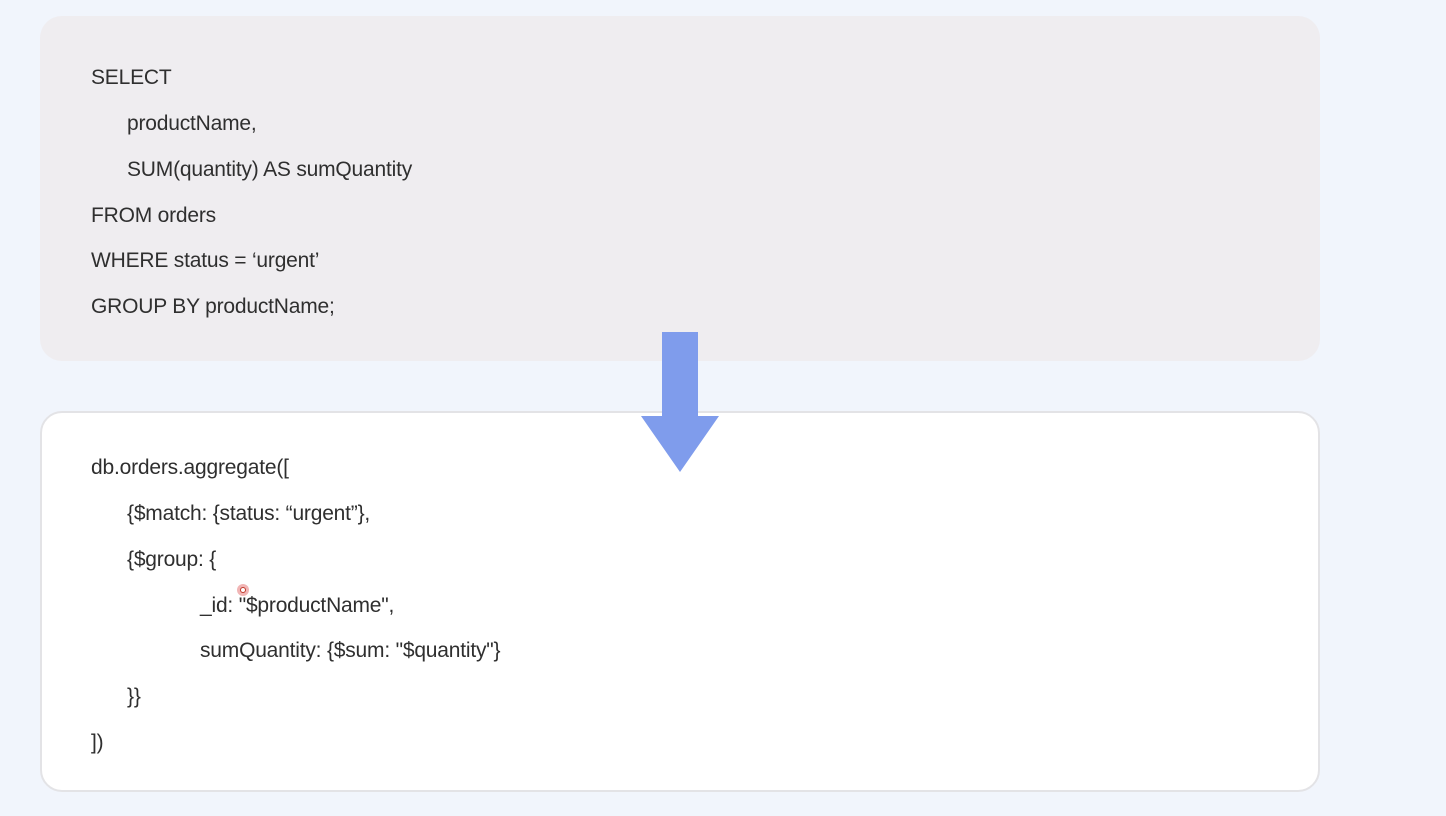  What do you see at coordinates (192, 123) in the screenshot?
I see `sql-line-product-name: productName,` at bounding box center [192, 123].